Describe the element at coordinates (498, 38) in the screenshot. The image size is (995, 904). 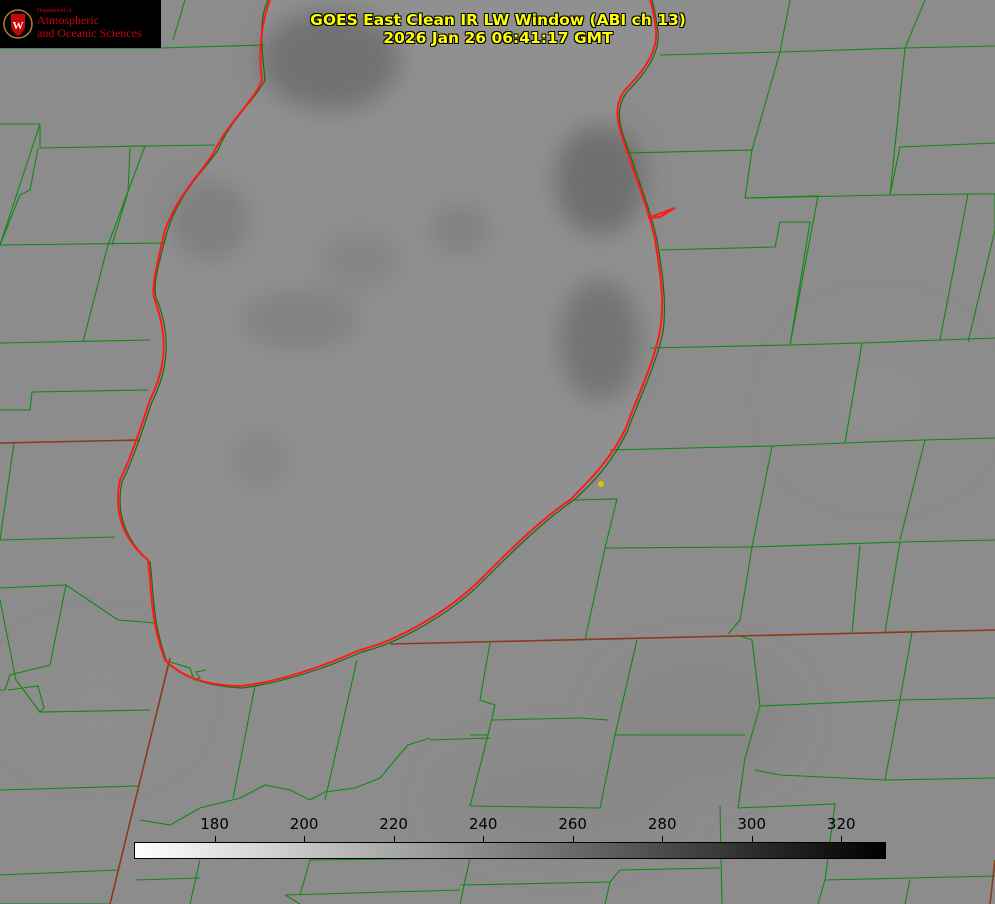
I see `title-timestamp: 2026 Jan 26 06:41:17 GMT` at that location.